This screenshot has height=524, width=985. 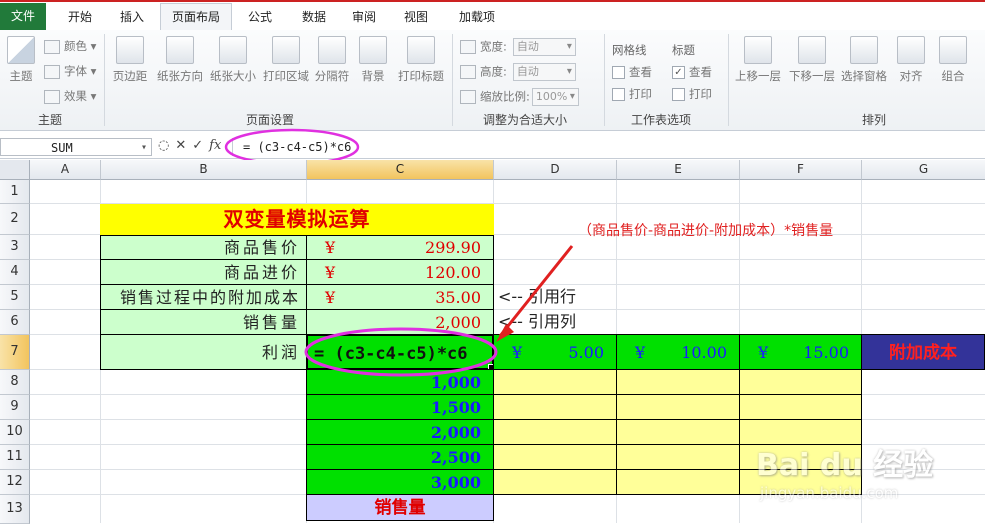 I want to click on width-dropdown: 自动, so click(x=544, y=47).